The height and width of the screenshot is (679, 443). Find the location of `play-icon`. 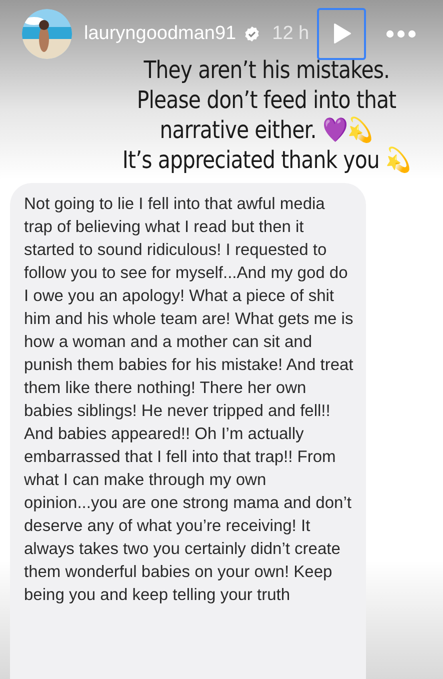

play-icon is located at coordinates (342, 34).